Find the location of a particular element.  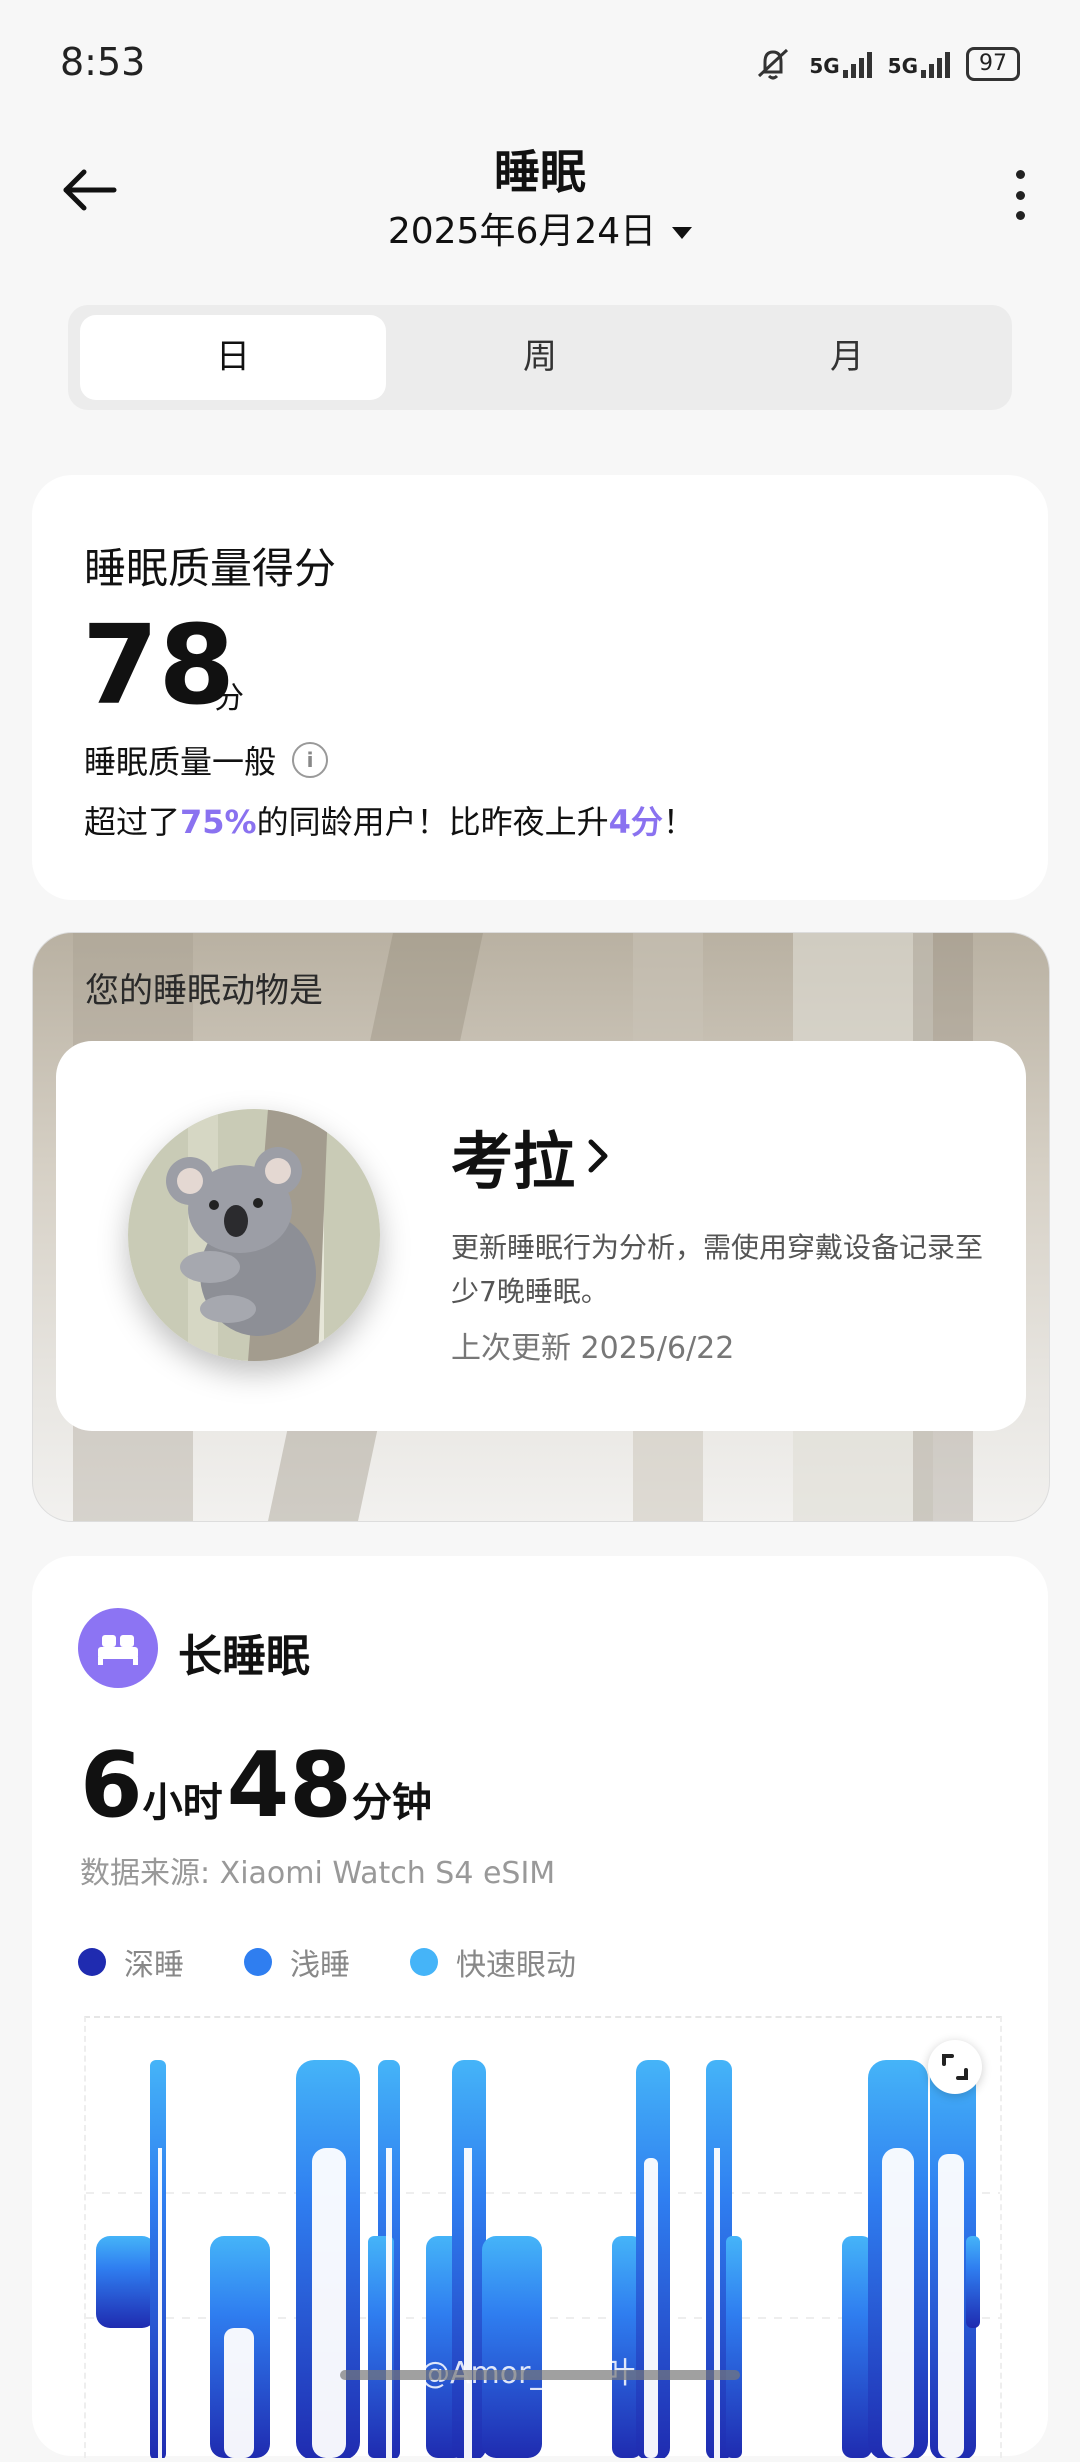

koala-icon is located at coordinates (254, 1235).